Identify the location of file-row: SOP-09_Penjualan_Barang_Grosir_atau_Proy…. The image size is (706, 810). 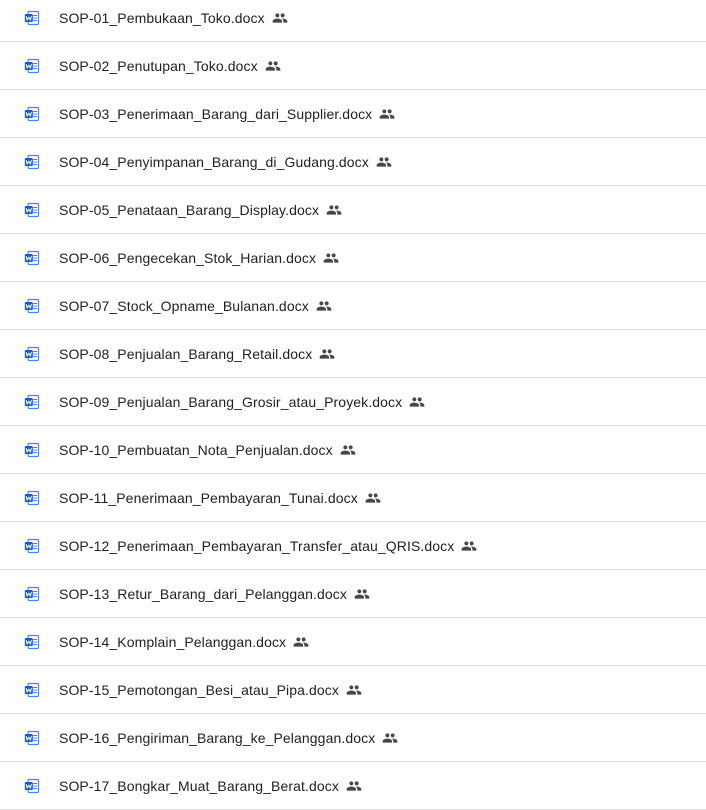
(353, 402).